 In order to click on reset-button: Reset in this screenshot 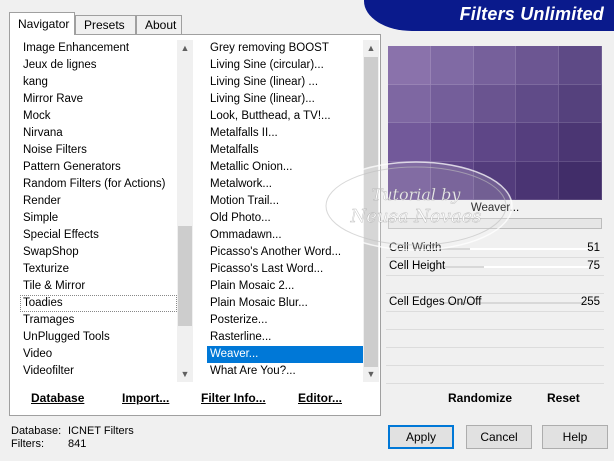, I will do `click(563, 398)`.